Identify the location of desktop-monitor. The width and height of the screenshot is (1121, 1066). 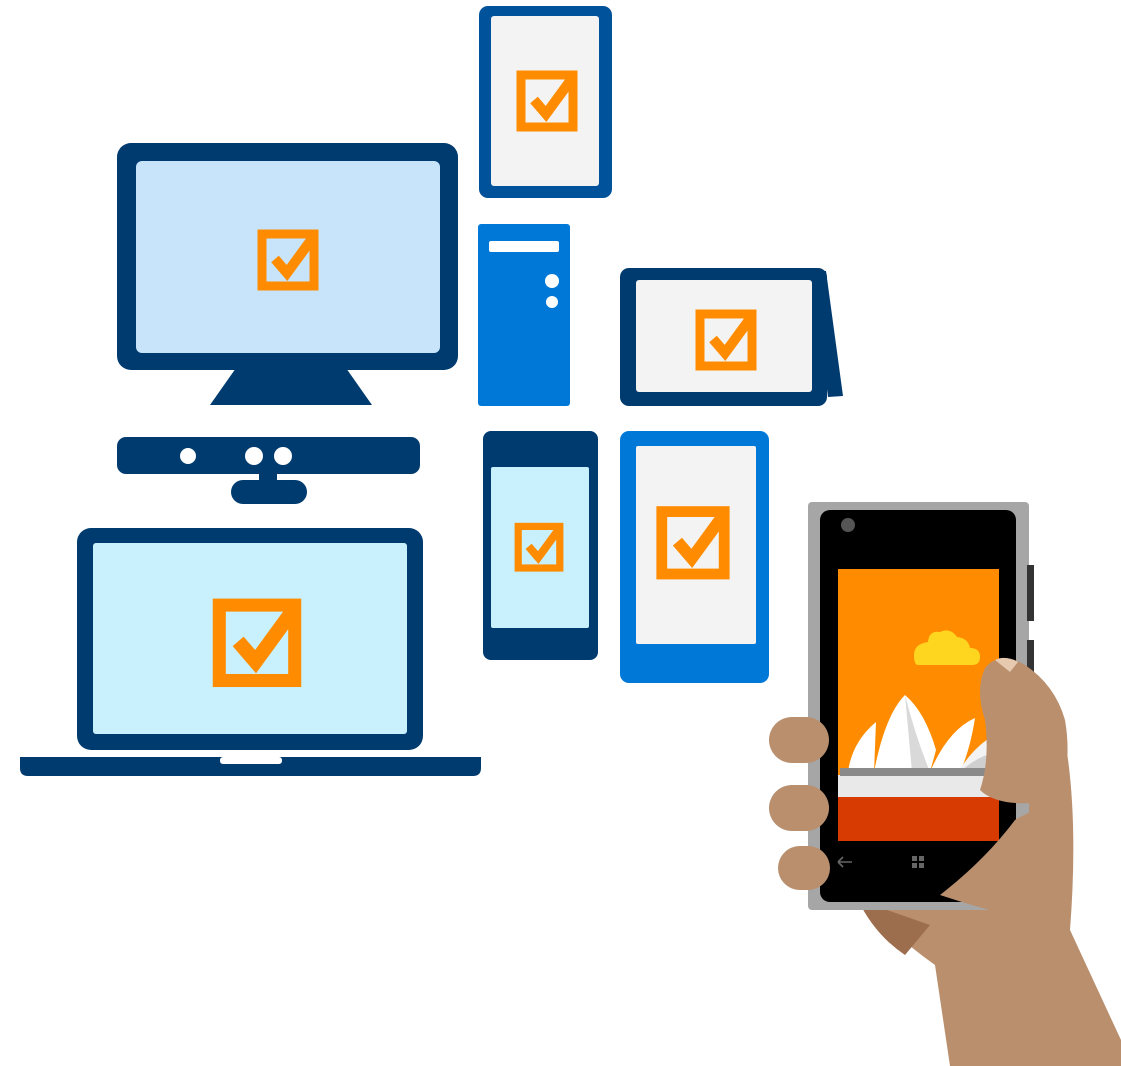
(287, 274).